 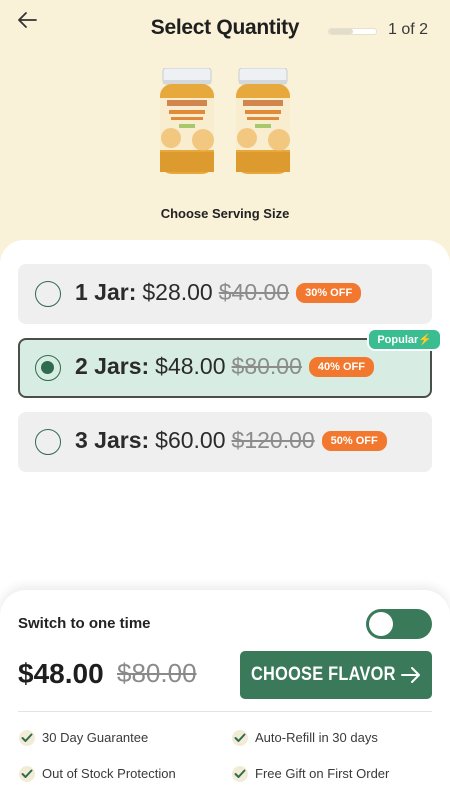 What do you see at coordinates (254, 292) in the screenshot?
I see `option-original-price: $40.00` at bounding box center [254, 292].